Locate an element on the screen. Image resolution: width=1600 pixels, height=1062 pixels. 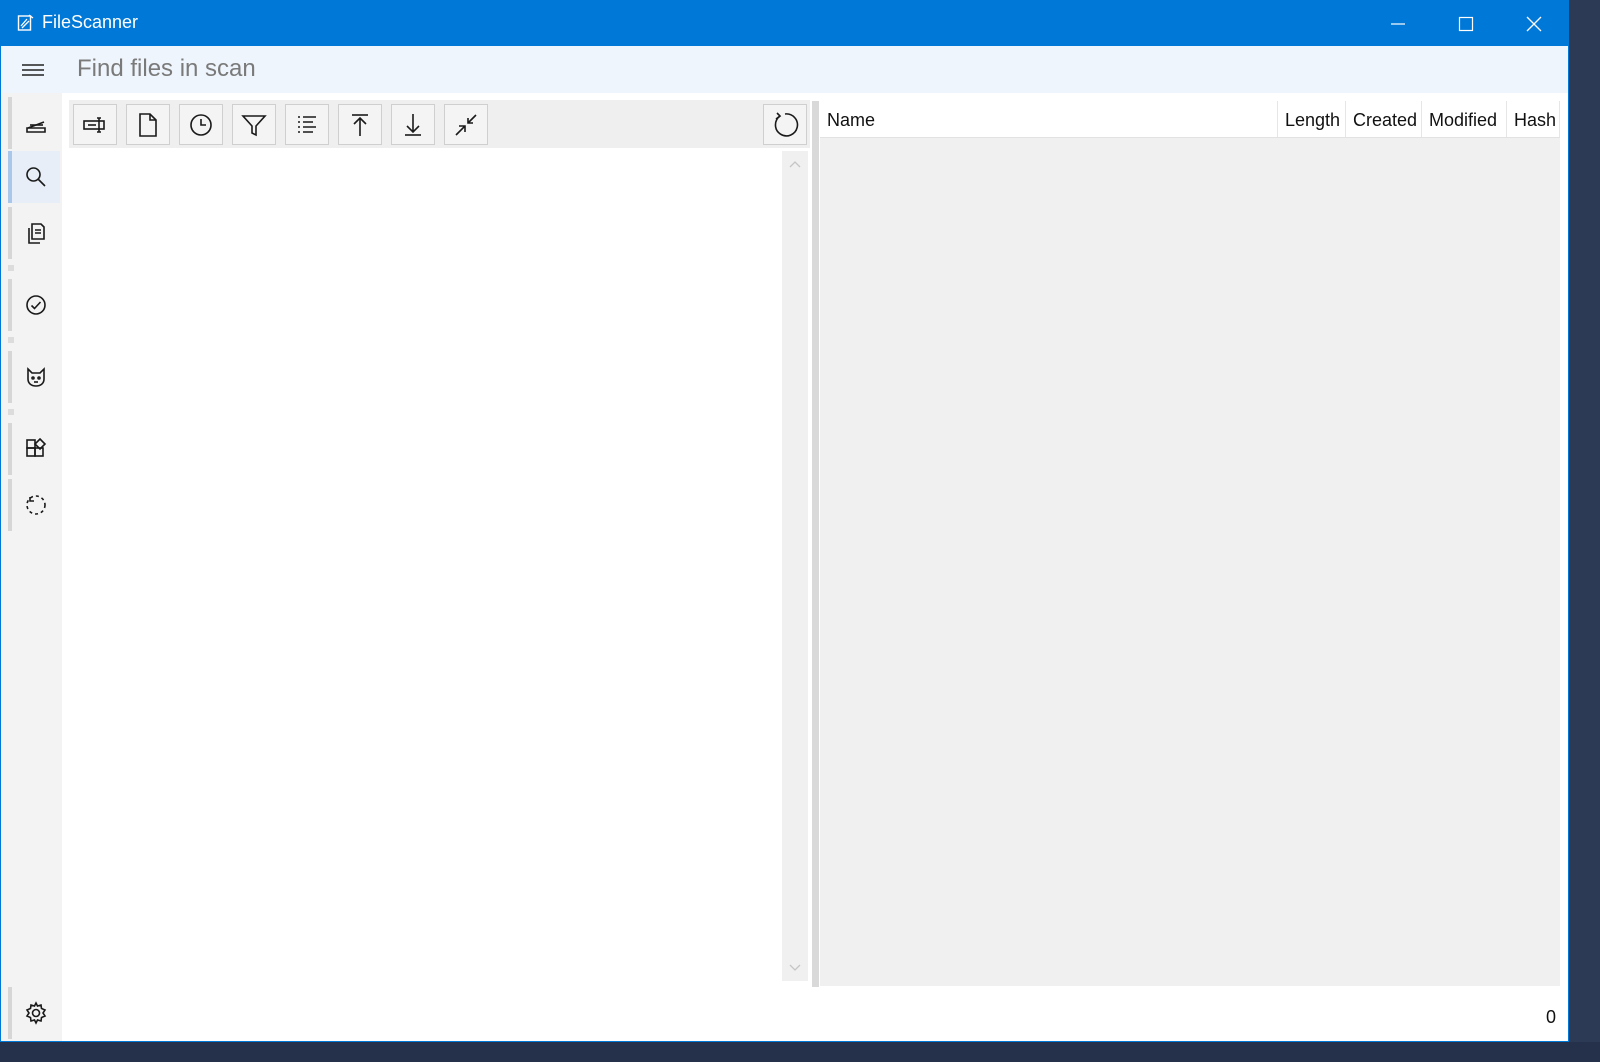
search-icon is located at coordinates (36, 177).